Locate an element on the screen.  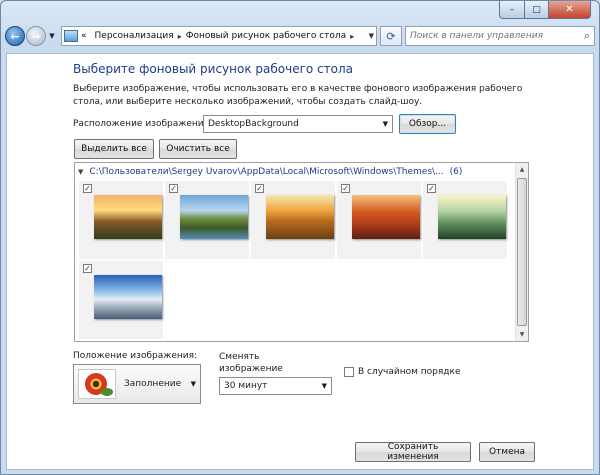
select-all-button: Выделить все is located at coordinates (114, 149).